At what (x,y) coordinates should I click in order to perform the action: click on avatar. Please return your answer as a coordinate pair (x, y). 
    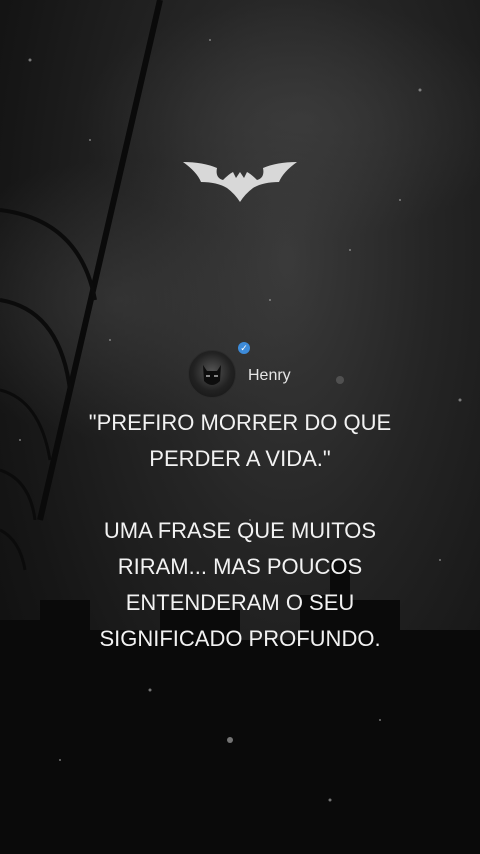
    Looking at the image, I should click on (212, 374).